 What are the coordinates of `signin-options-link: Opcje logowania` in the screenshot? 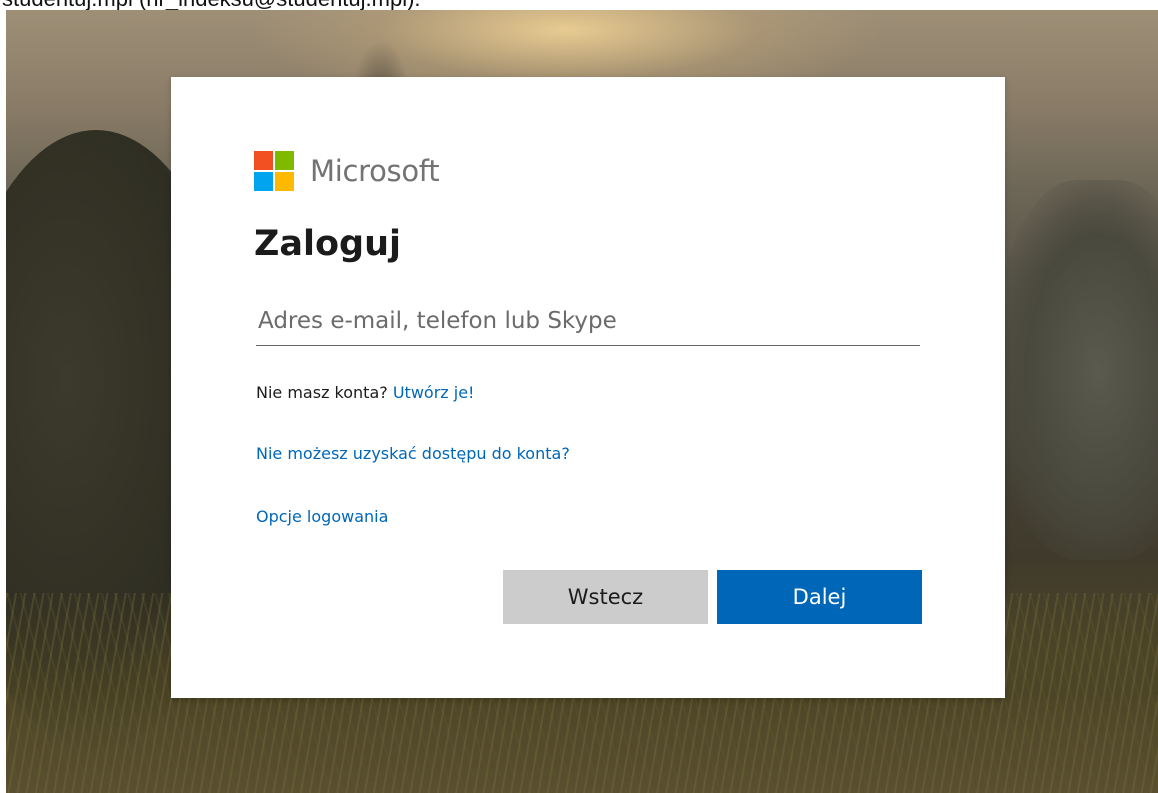 It's located at (322, 516).